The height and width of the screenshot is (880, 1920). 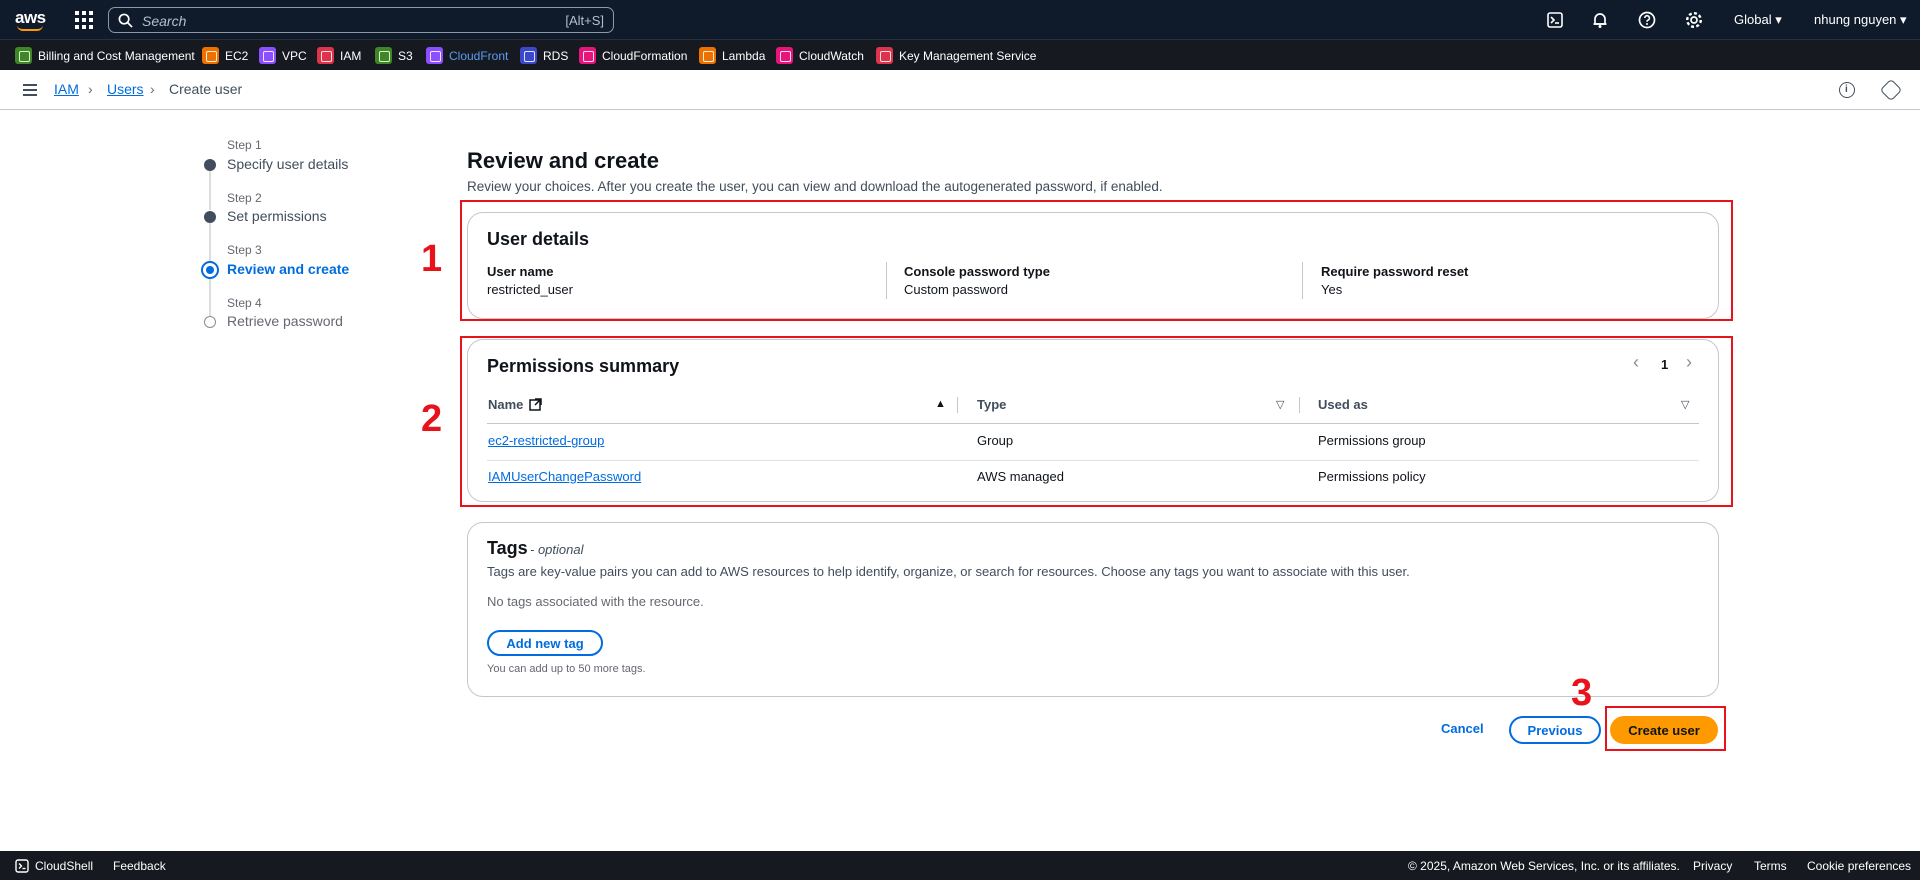 I want to click on annotation-number-2: 2, so click(x=432, y=419).